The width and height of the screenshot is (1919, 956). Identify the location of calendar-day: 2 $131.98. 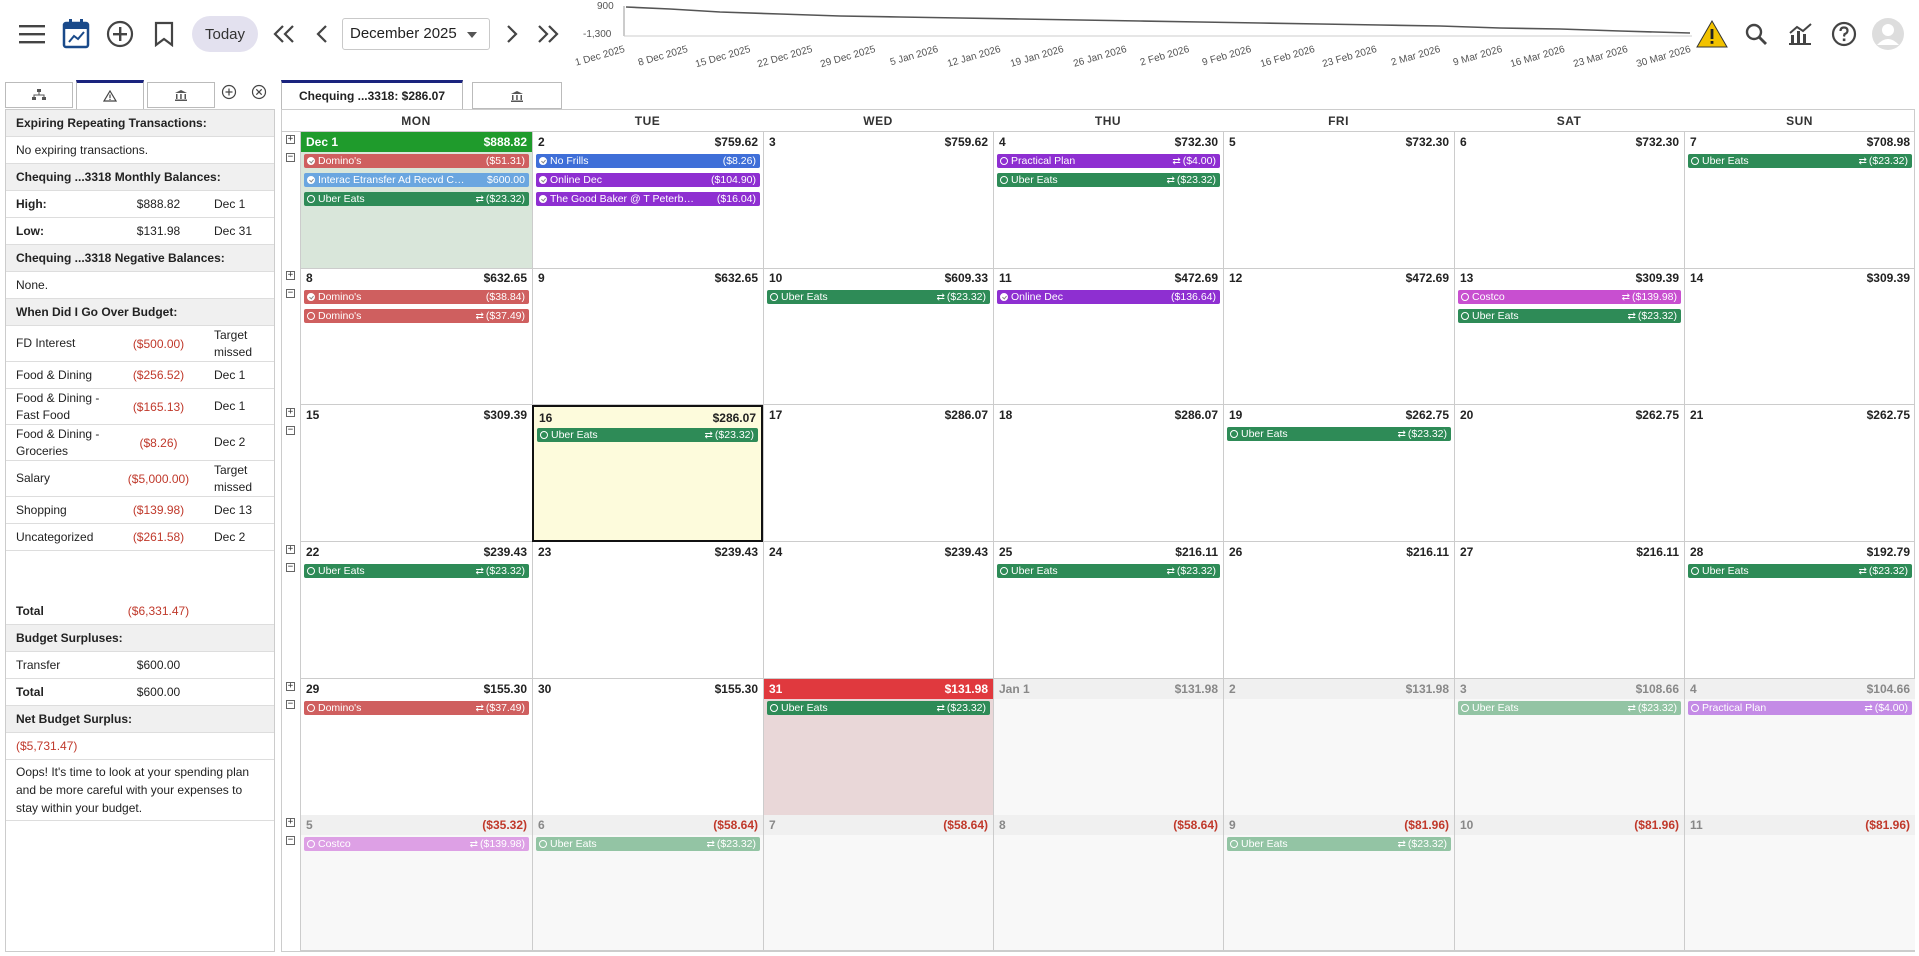
(1338, 747).